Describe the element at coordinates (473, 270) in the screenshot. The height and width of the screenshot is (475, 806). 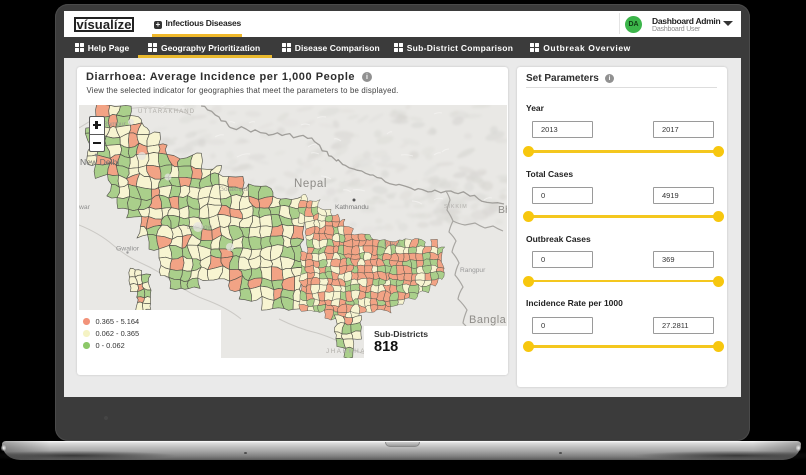
I see `svg-text: Rangpur` at that location.